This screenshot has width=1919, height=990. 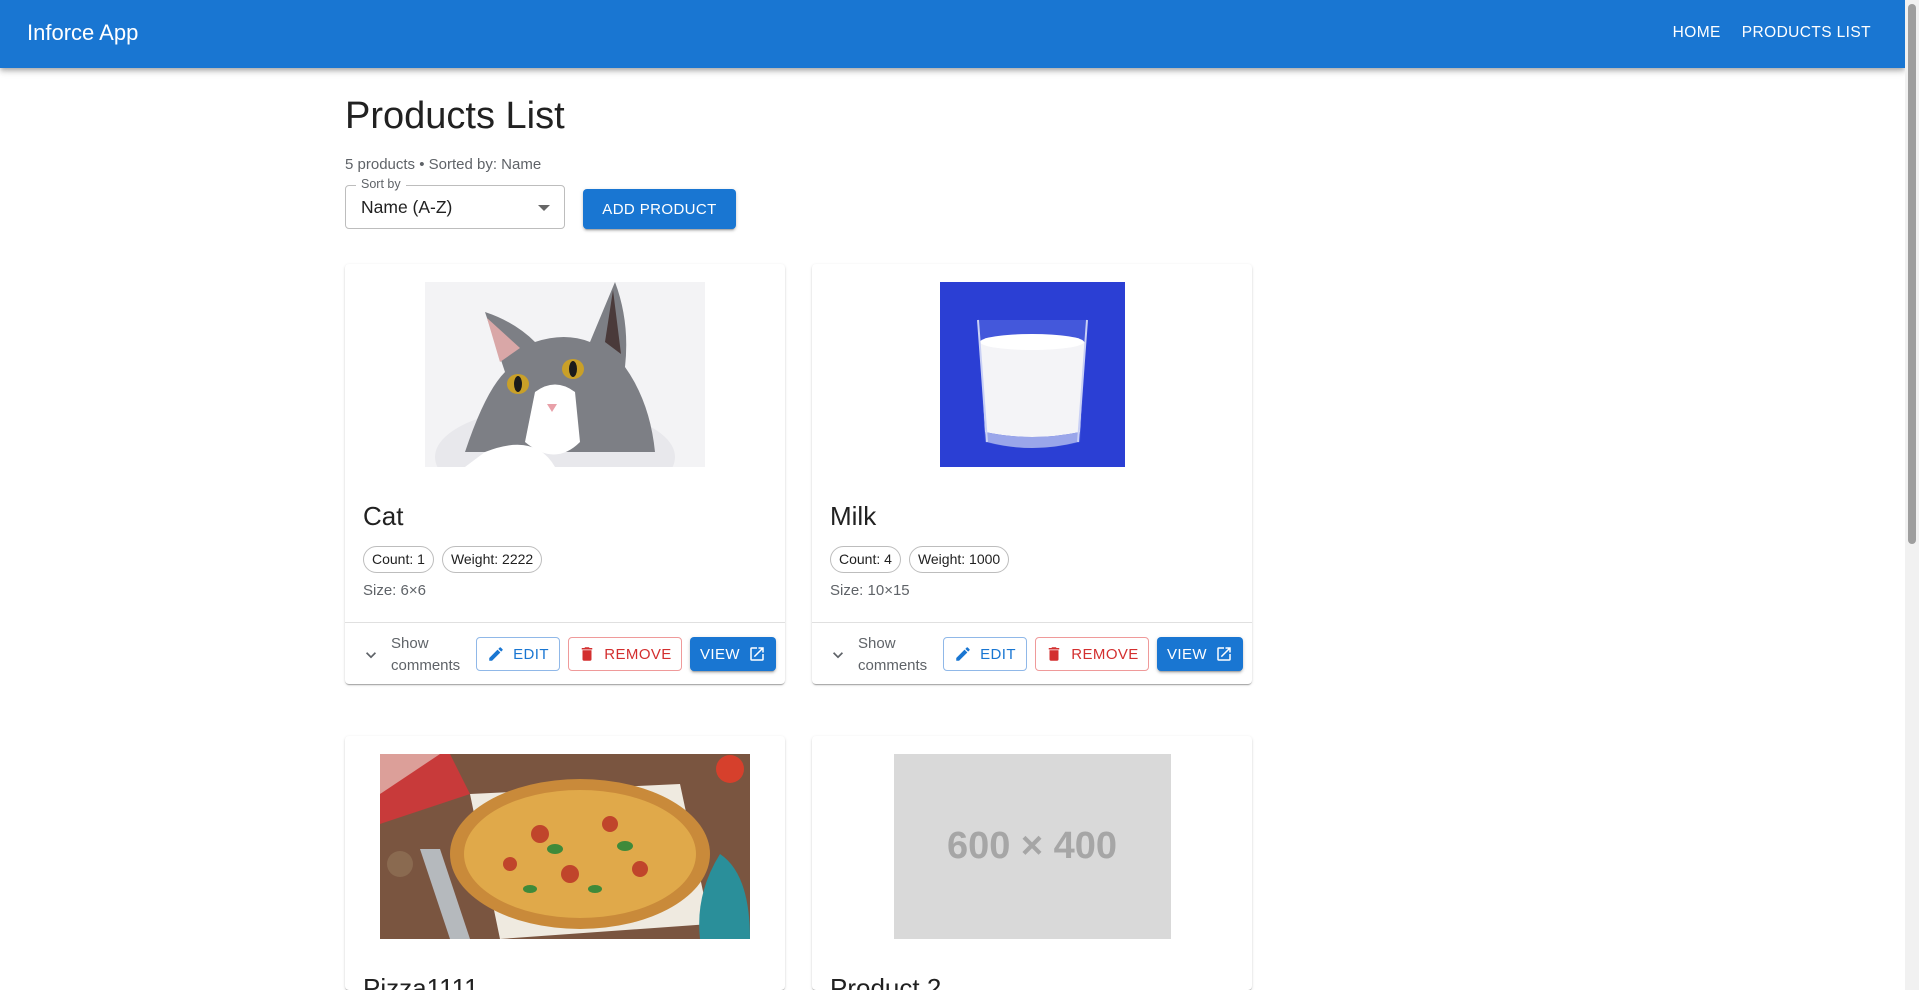 I want to click on product-size: Size: 6×6, so click(x=394, y=590).